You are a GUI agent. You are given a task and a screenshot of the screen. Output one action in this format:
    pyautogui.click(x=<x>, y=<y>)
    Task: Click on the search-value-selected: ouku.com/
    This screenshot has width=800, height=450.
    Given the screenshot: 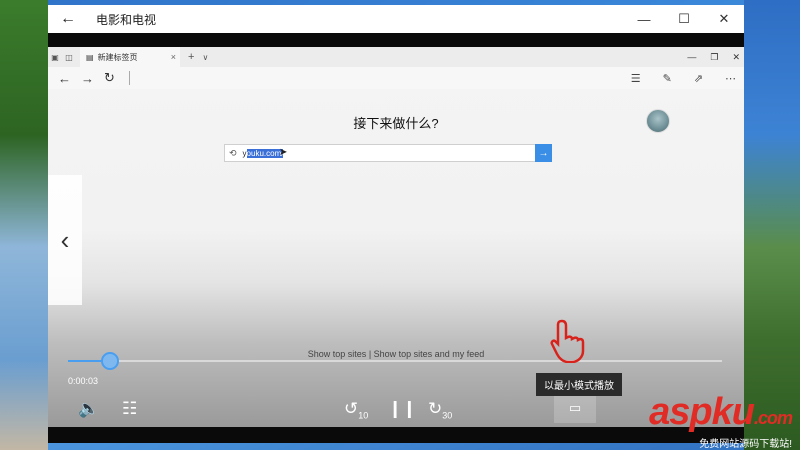 What is the action you would take?
    pyautogui.click(x=265, y=153)
    